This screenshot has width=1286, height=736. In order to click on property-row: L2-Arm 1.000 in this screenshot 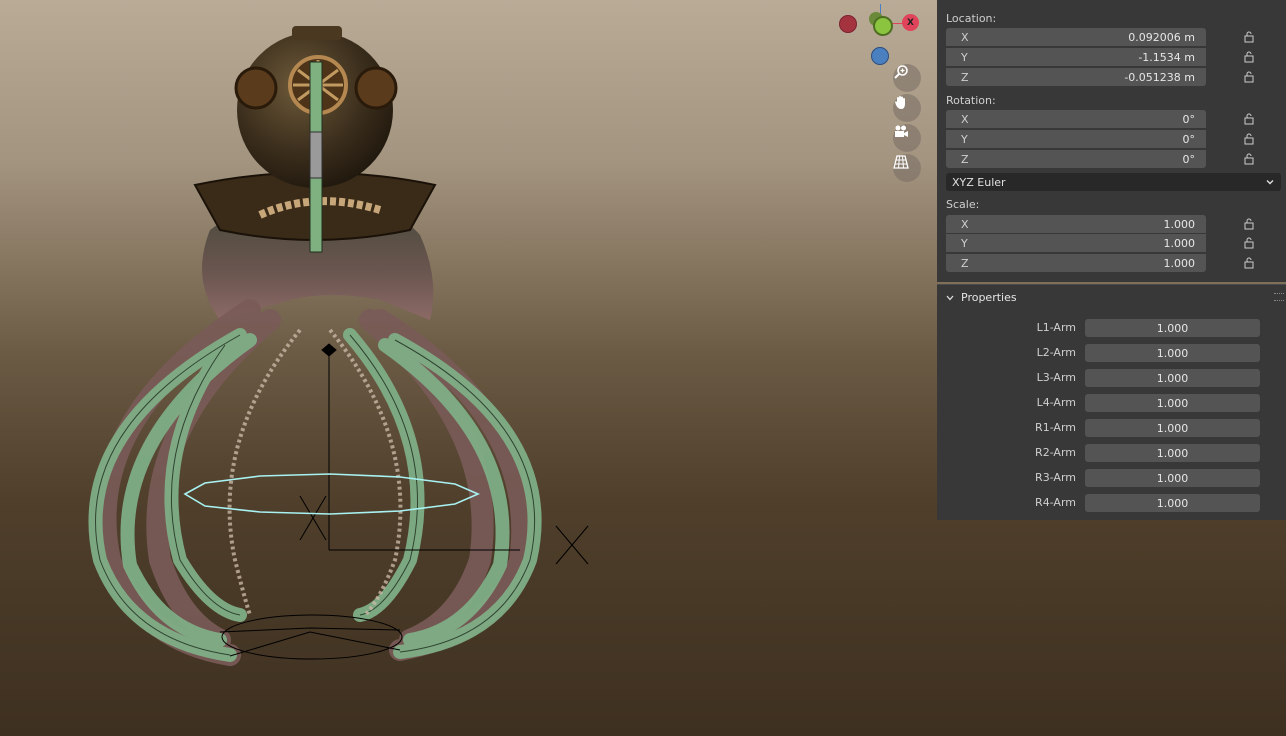, I will do `click(1111, 353)`.